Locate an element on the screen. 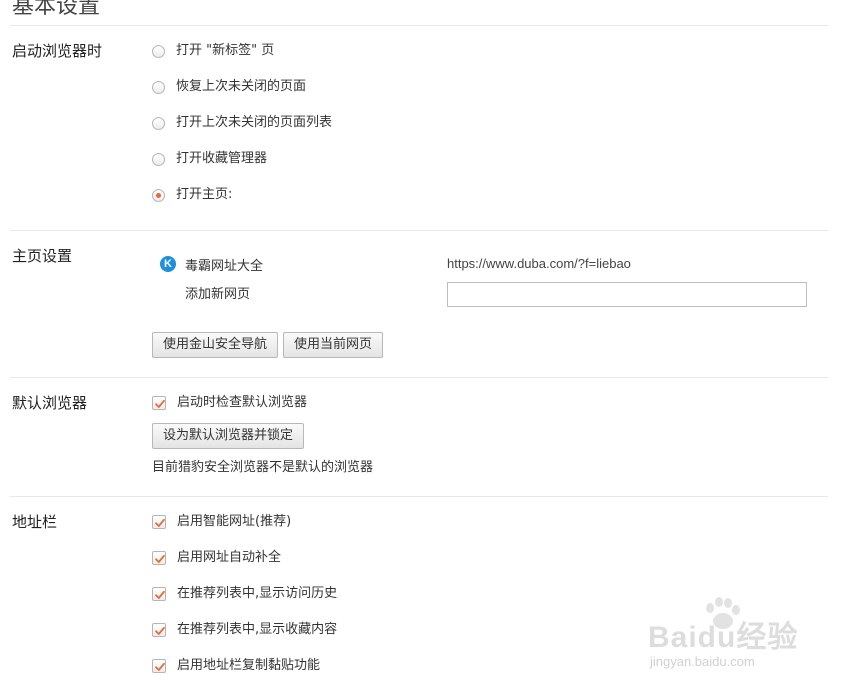  homepage-site-name: 毒霸网址大全 is located at coordinates (224, 266).